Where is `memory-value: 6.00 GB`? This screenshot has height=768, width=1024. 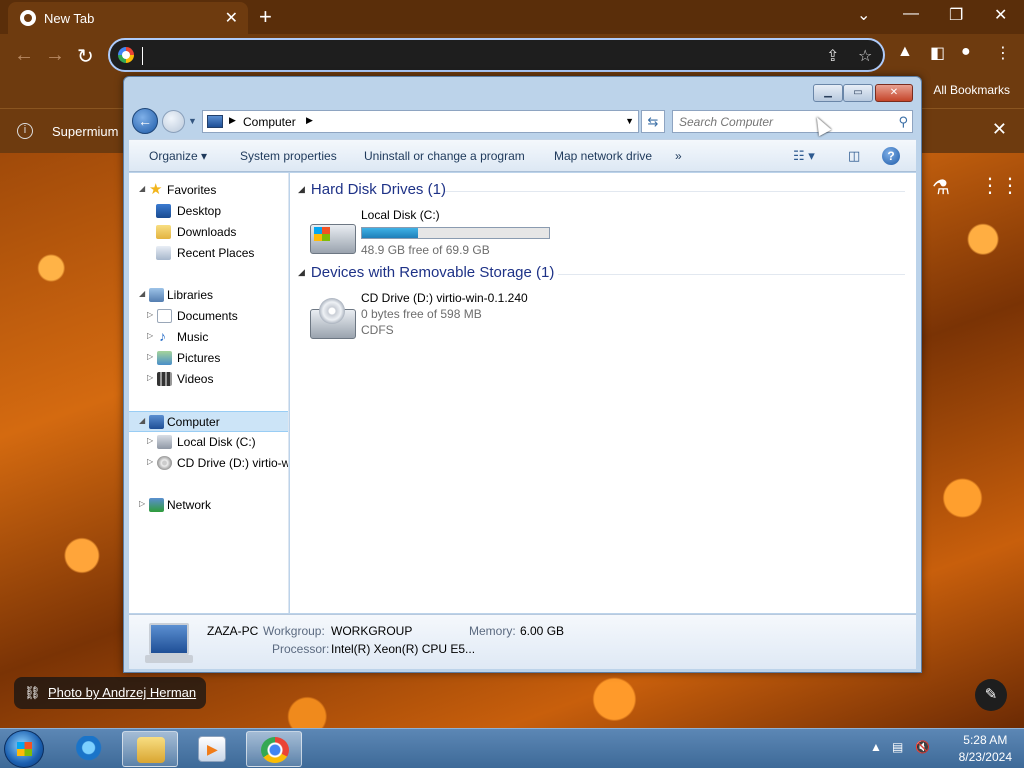 memory-value: 6.00 GB is located at coordinates (542, 631).